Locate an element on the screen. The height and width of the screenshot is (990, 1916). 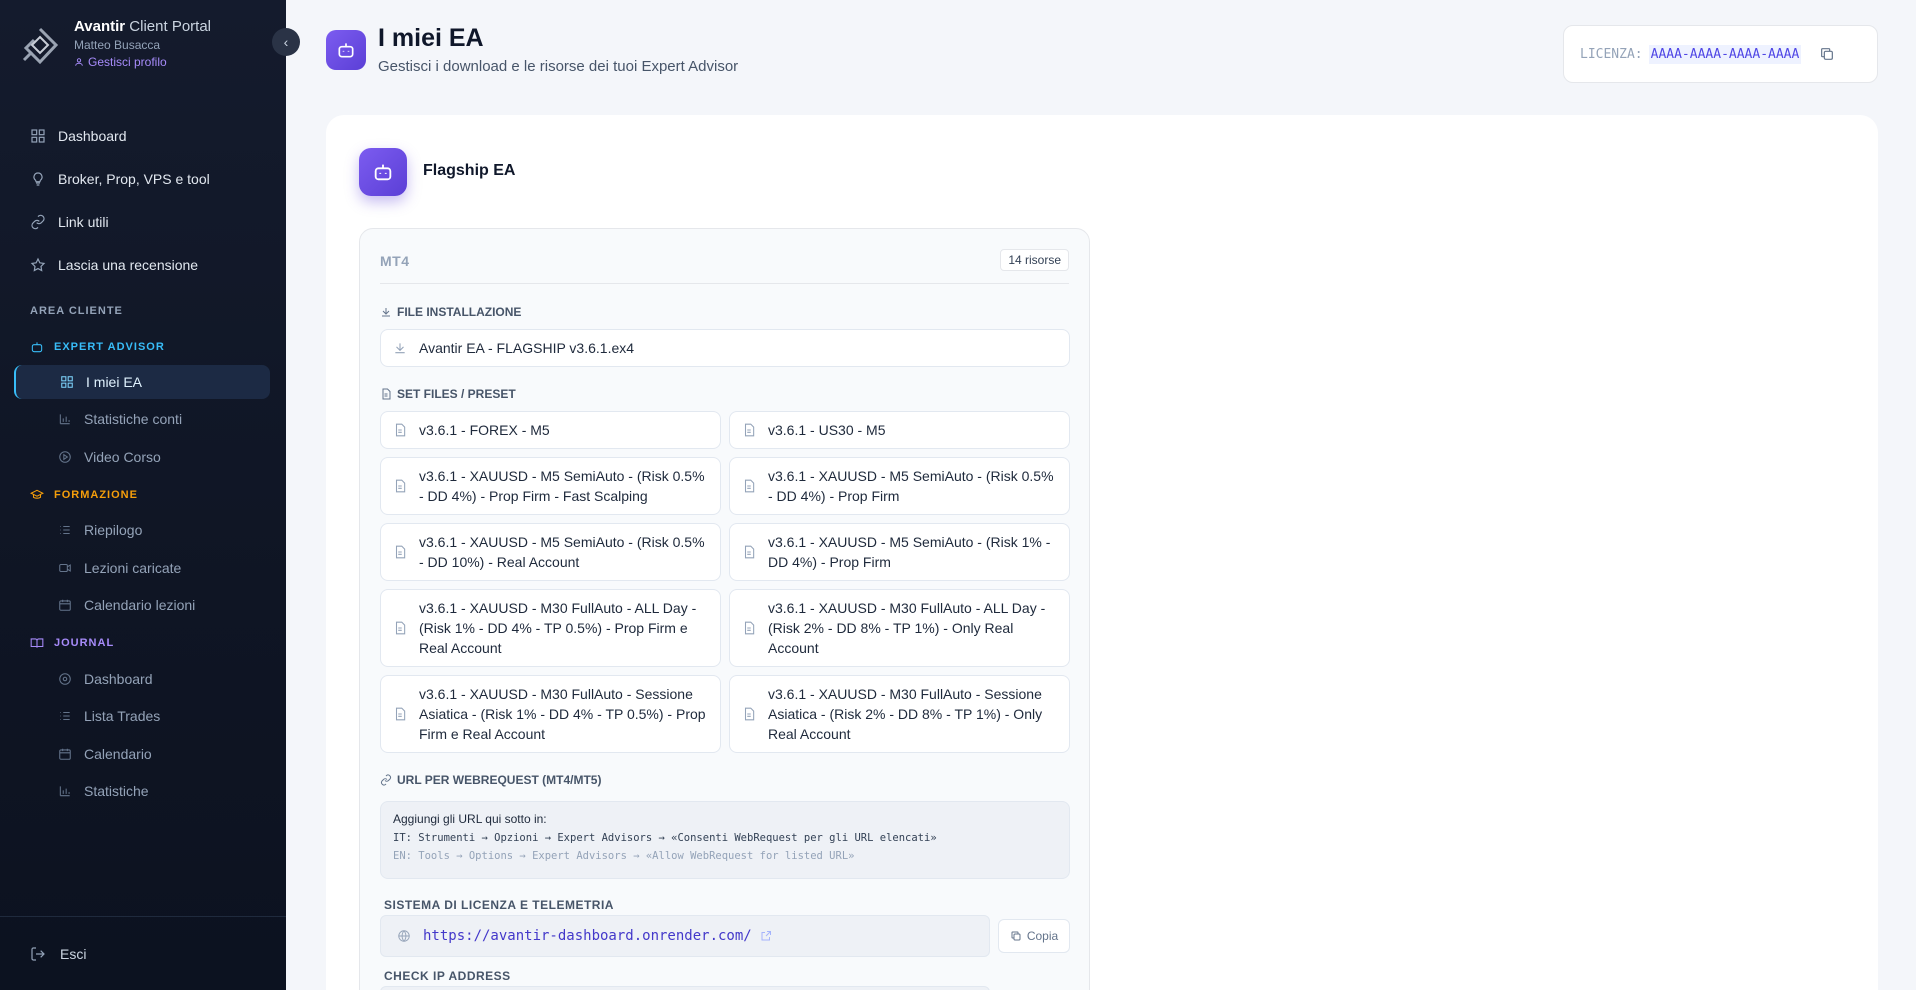
page-title: I miei EA is located at coordinates (431, 38).